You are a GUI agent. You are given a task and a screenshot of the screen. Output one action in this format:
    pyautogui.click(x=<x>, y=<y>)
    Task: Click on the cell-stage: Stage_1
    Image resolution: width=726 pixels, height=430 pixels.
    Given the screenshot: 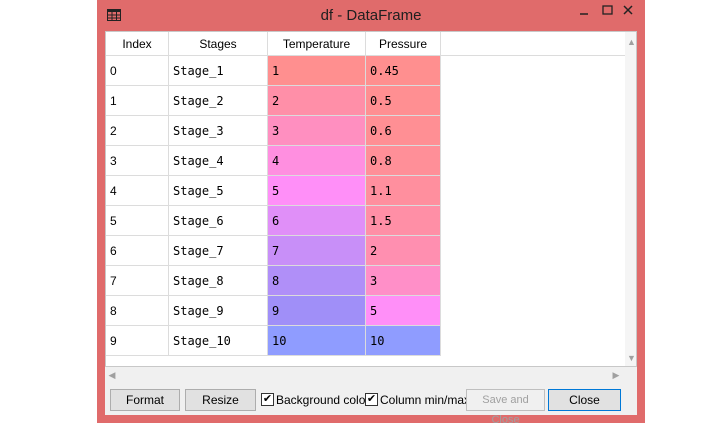 What is the action you would take?
    pyautogui.click(x=218, y=71)
    